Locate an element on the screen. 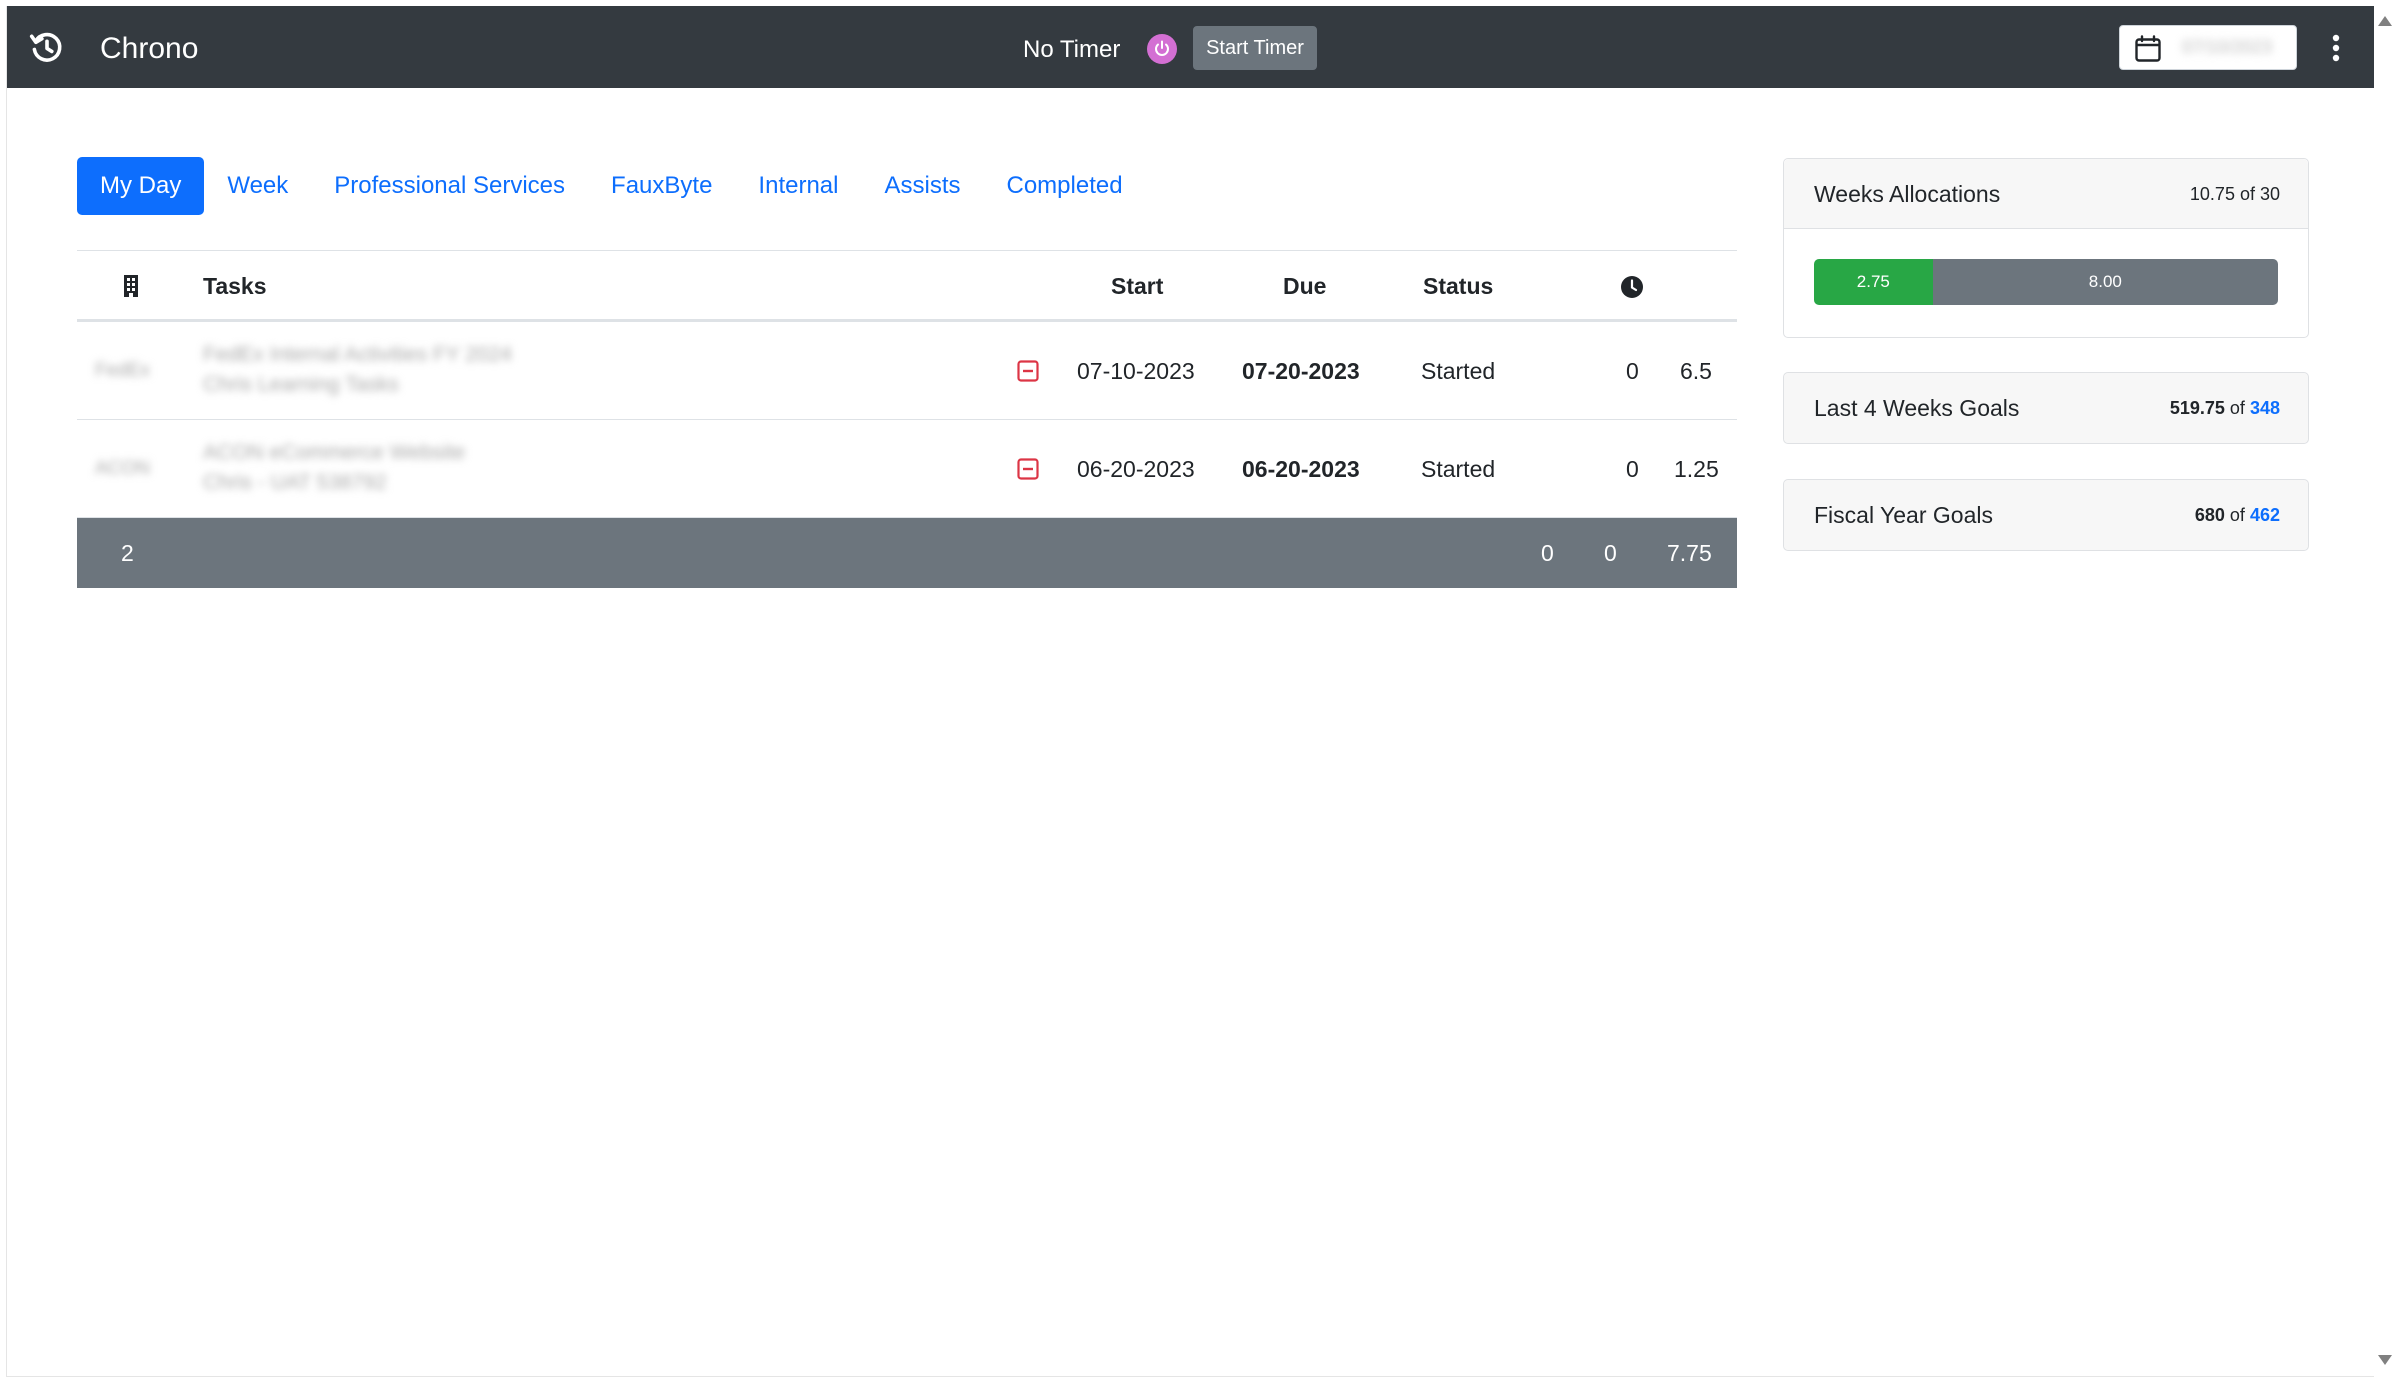 The image size is (2400, 1383). clock-icon is located at coordinates (1632, 287).